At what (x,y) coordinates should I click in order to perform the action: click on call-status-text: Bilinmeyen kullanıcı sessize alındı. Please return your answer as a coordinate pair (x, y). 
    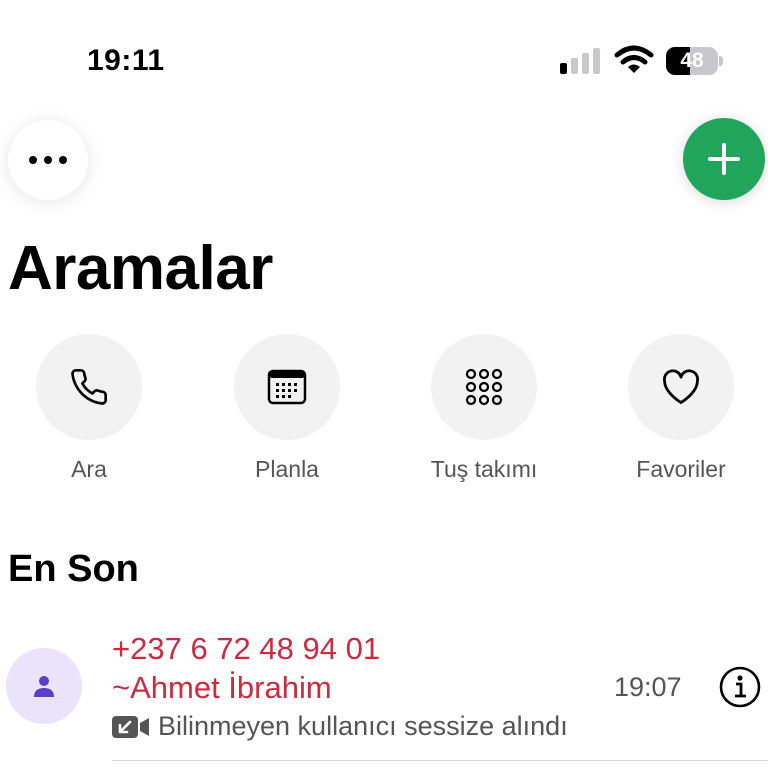
    Looking at the image, I should click on (363, 726).